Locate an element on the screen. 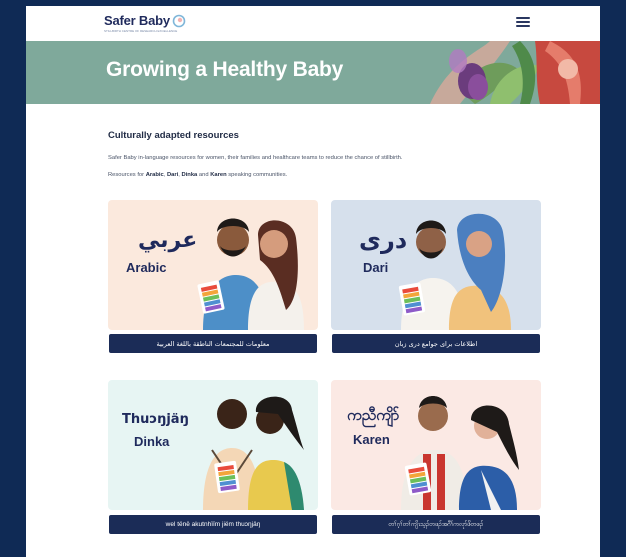  card-script-dinka: Thuɔŋjäŋ is located at coordinates (155, 419).